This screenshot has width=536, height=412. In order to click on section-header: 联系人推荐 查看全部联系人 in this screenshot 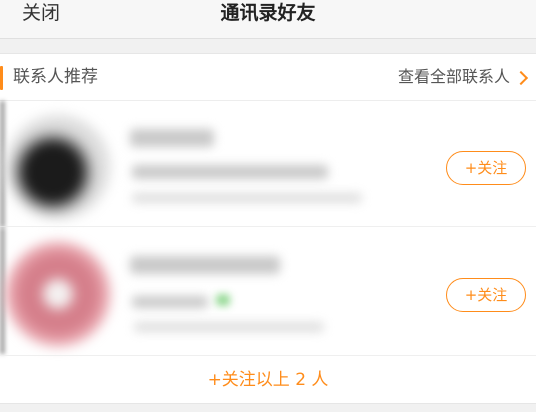, I will do `click(268, 77)`.